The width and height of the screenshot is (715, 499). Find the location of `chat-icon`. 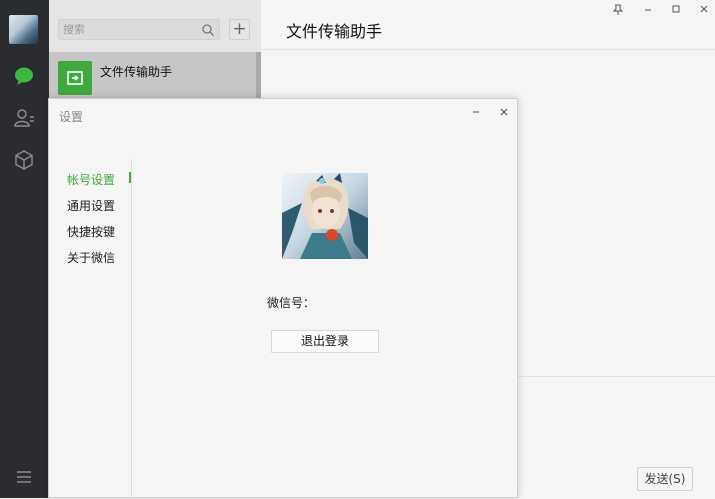

chat-icon is located at coordinates (24, 76).